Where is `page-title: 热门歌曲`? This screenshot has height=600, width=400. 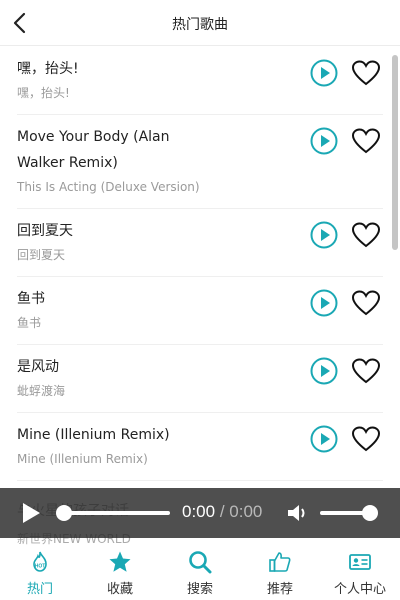 page-title: 热门歌曲 is located at coordinates (200, 25).